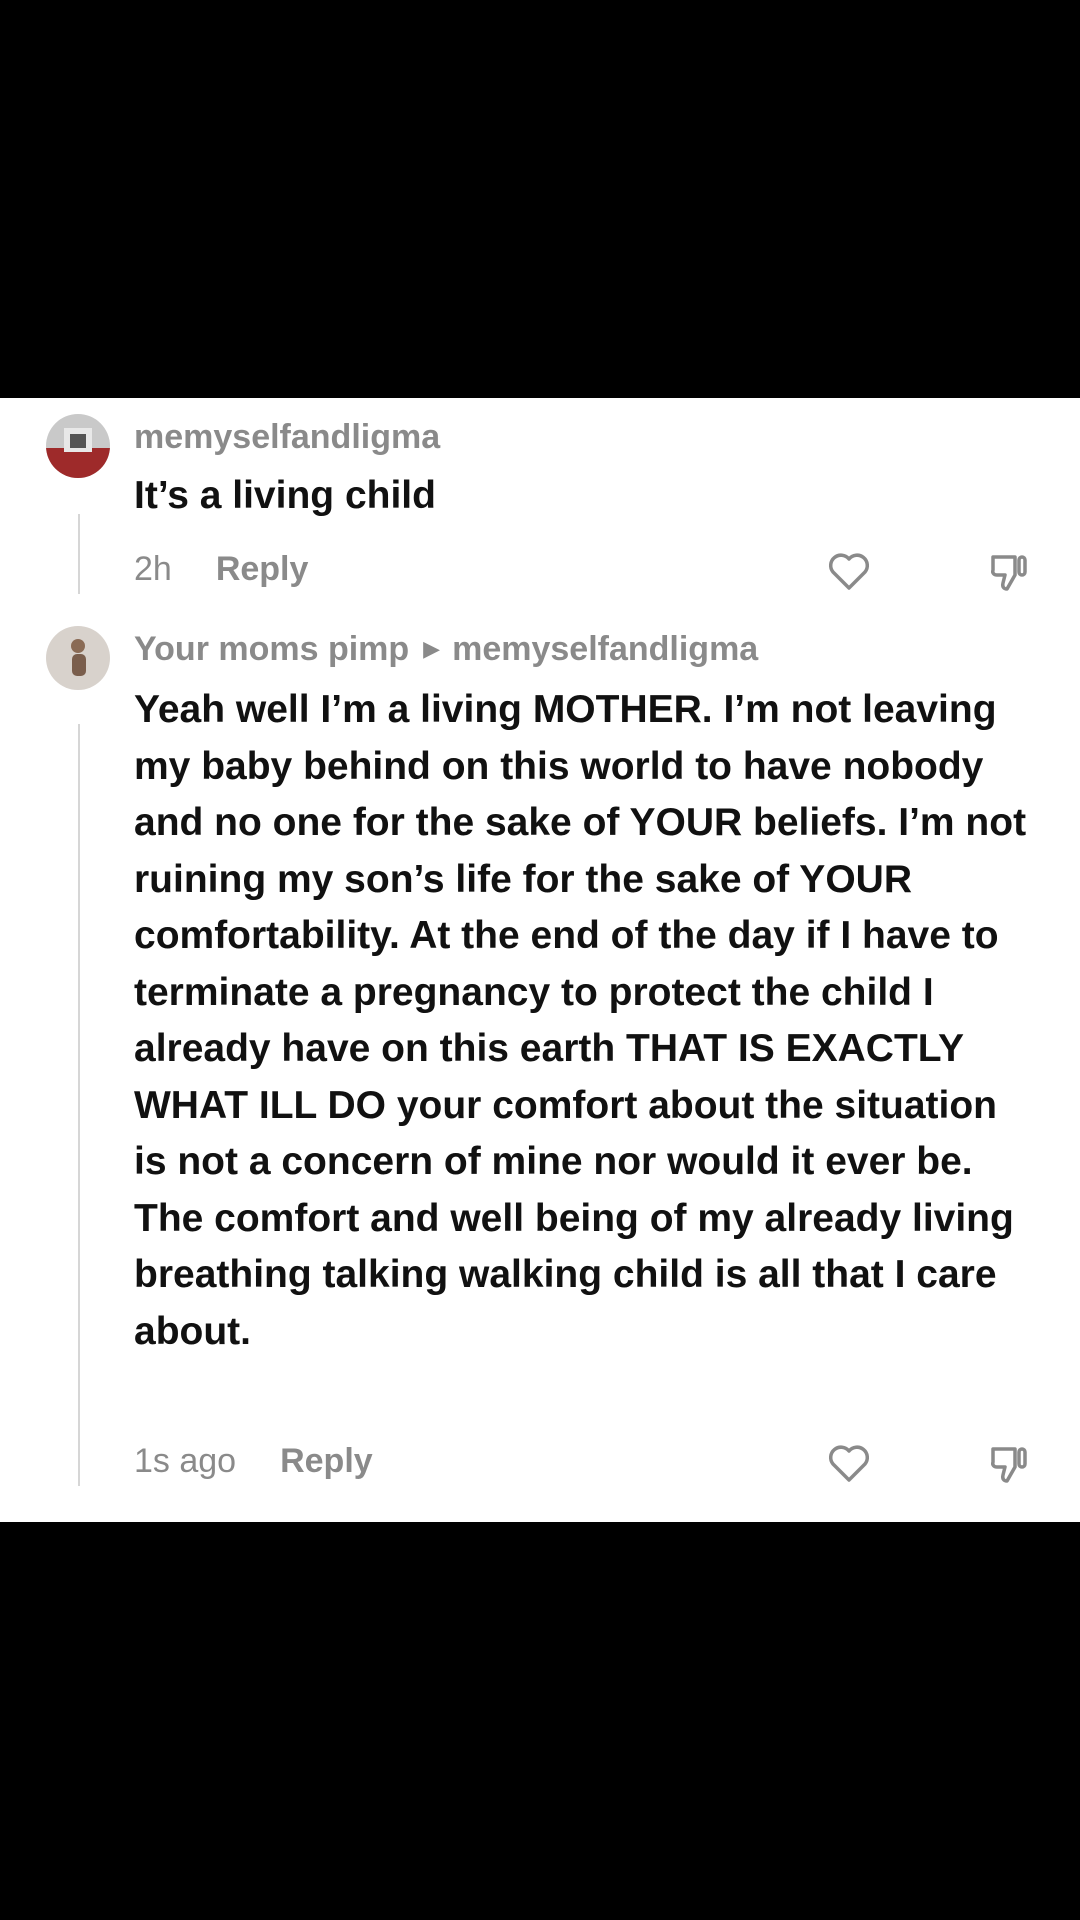 The image size is (1080, 1920). Describe the element at coordinates (287, 437) in the screenshot. I see `comment-username: memyselfandligma` at that location.